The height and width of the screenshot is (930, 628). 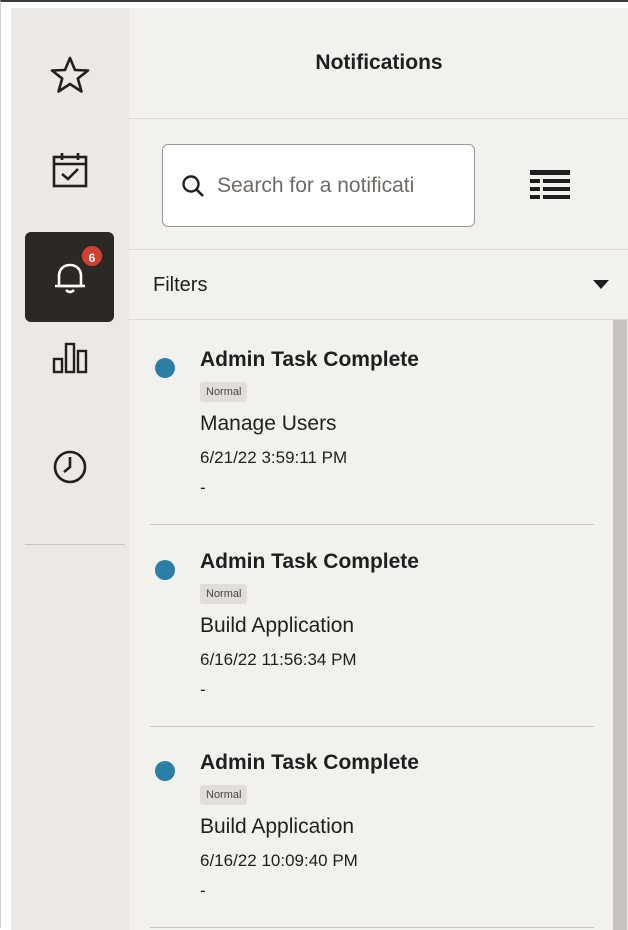 I want to click on bar-chart-icon, so click(x=69, y=358).